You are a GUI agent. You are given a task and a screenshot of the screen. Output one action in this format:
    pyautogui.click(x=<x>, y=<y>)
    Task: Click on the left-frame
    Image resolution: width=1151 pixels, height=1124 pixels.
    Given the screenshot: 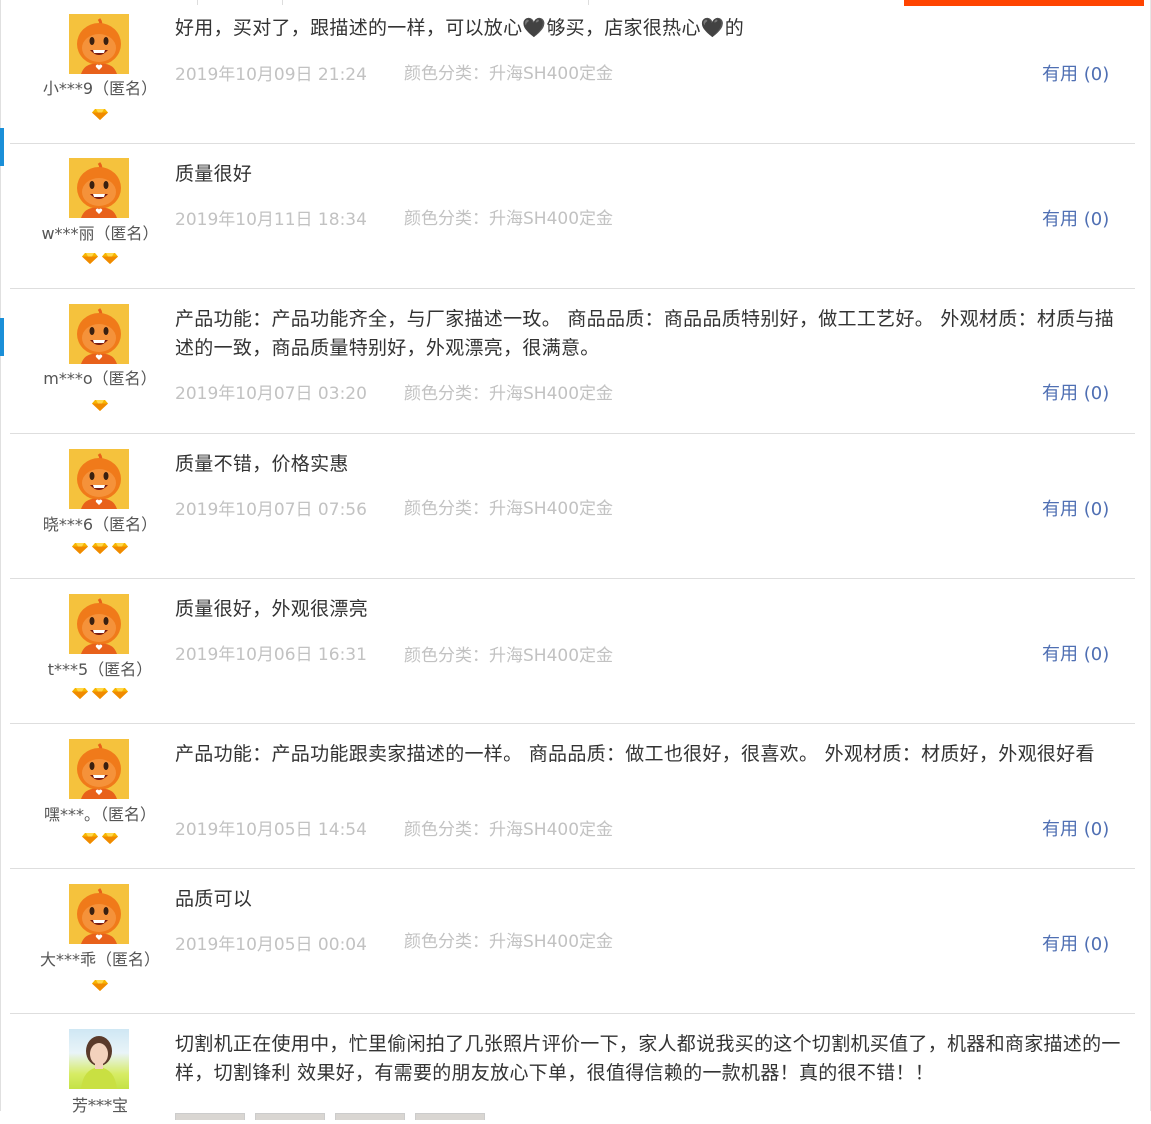 What is the action you would take?
    pyautogui.click(x=0, y=555)
    